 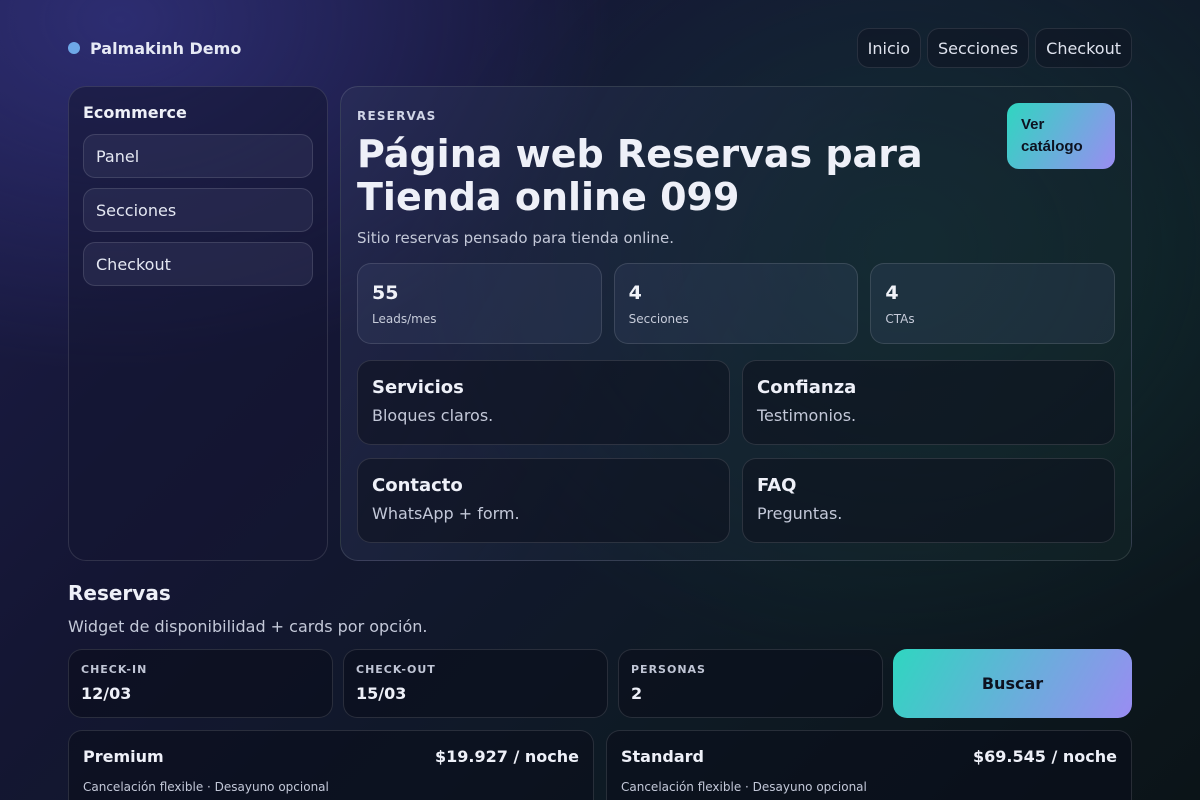 What do you see at coordinates (446, 513) in the screenshot?
I see `feature-desc: WhatsApp + form.` at bounding box center [446, 513].